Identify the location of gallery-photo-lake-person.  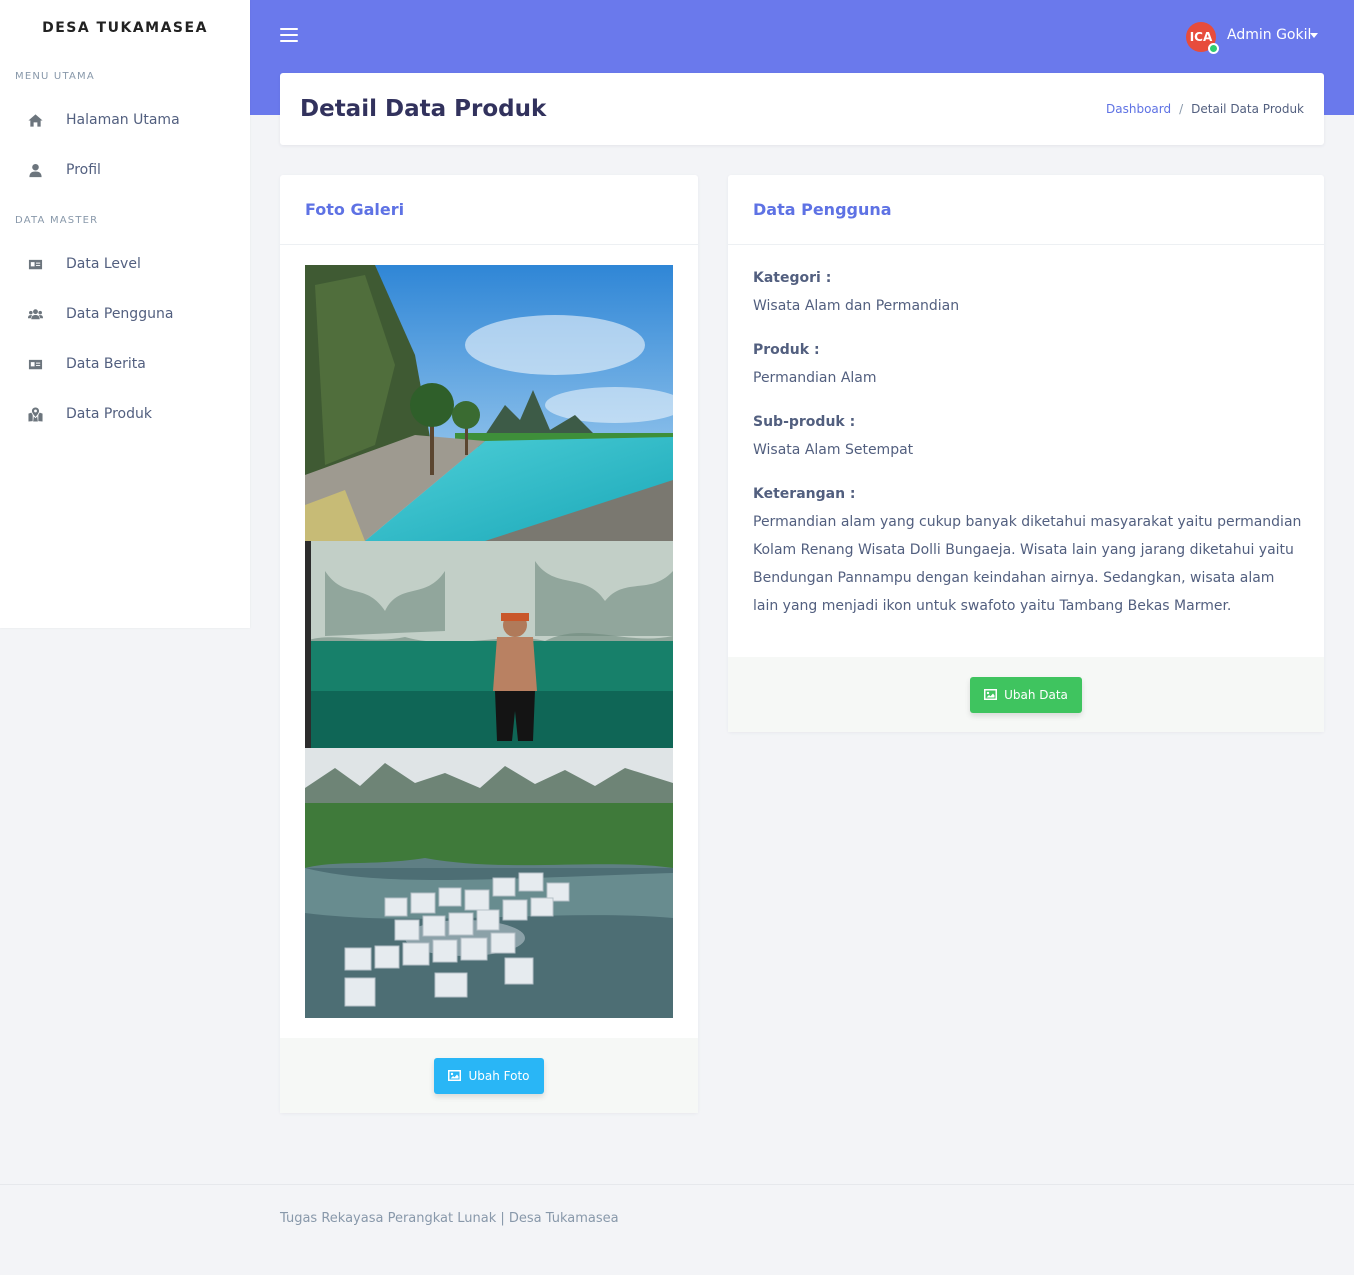
(489, 644).